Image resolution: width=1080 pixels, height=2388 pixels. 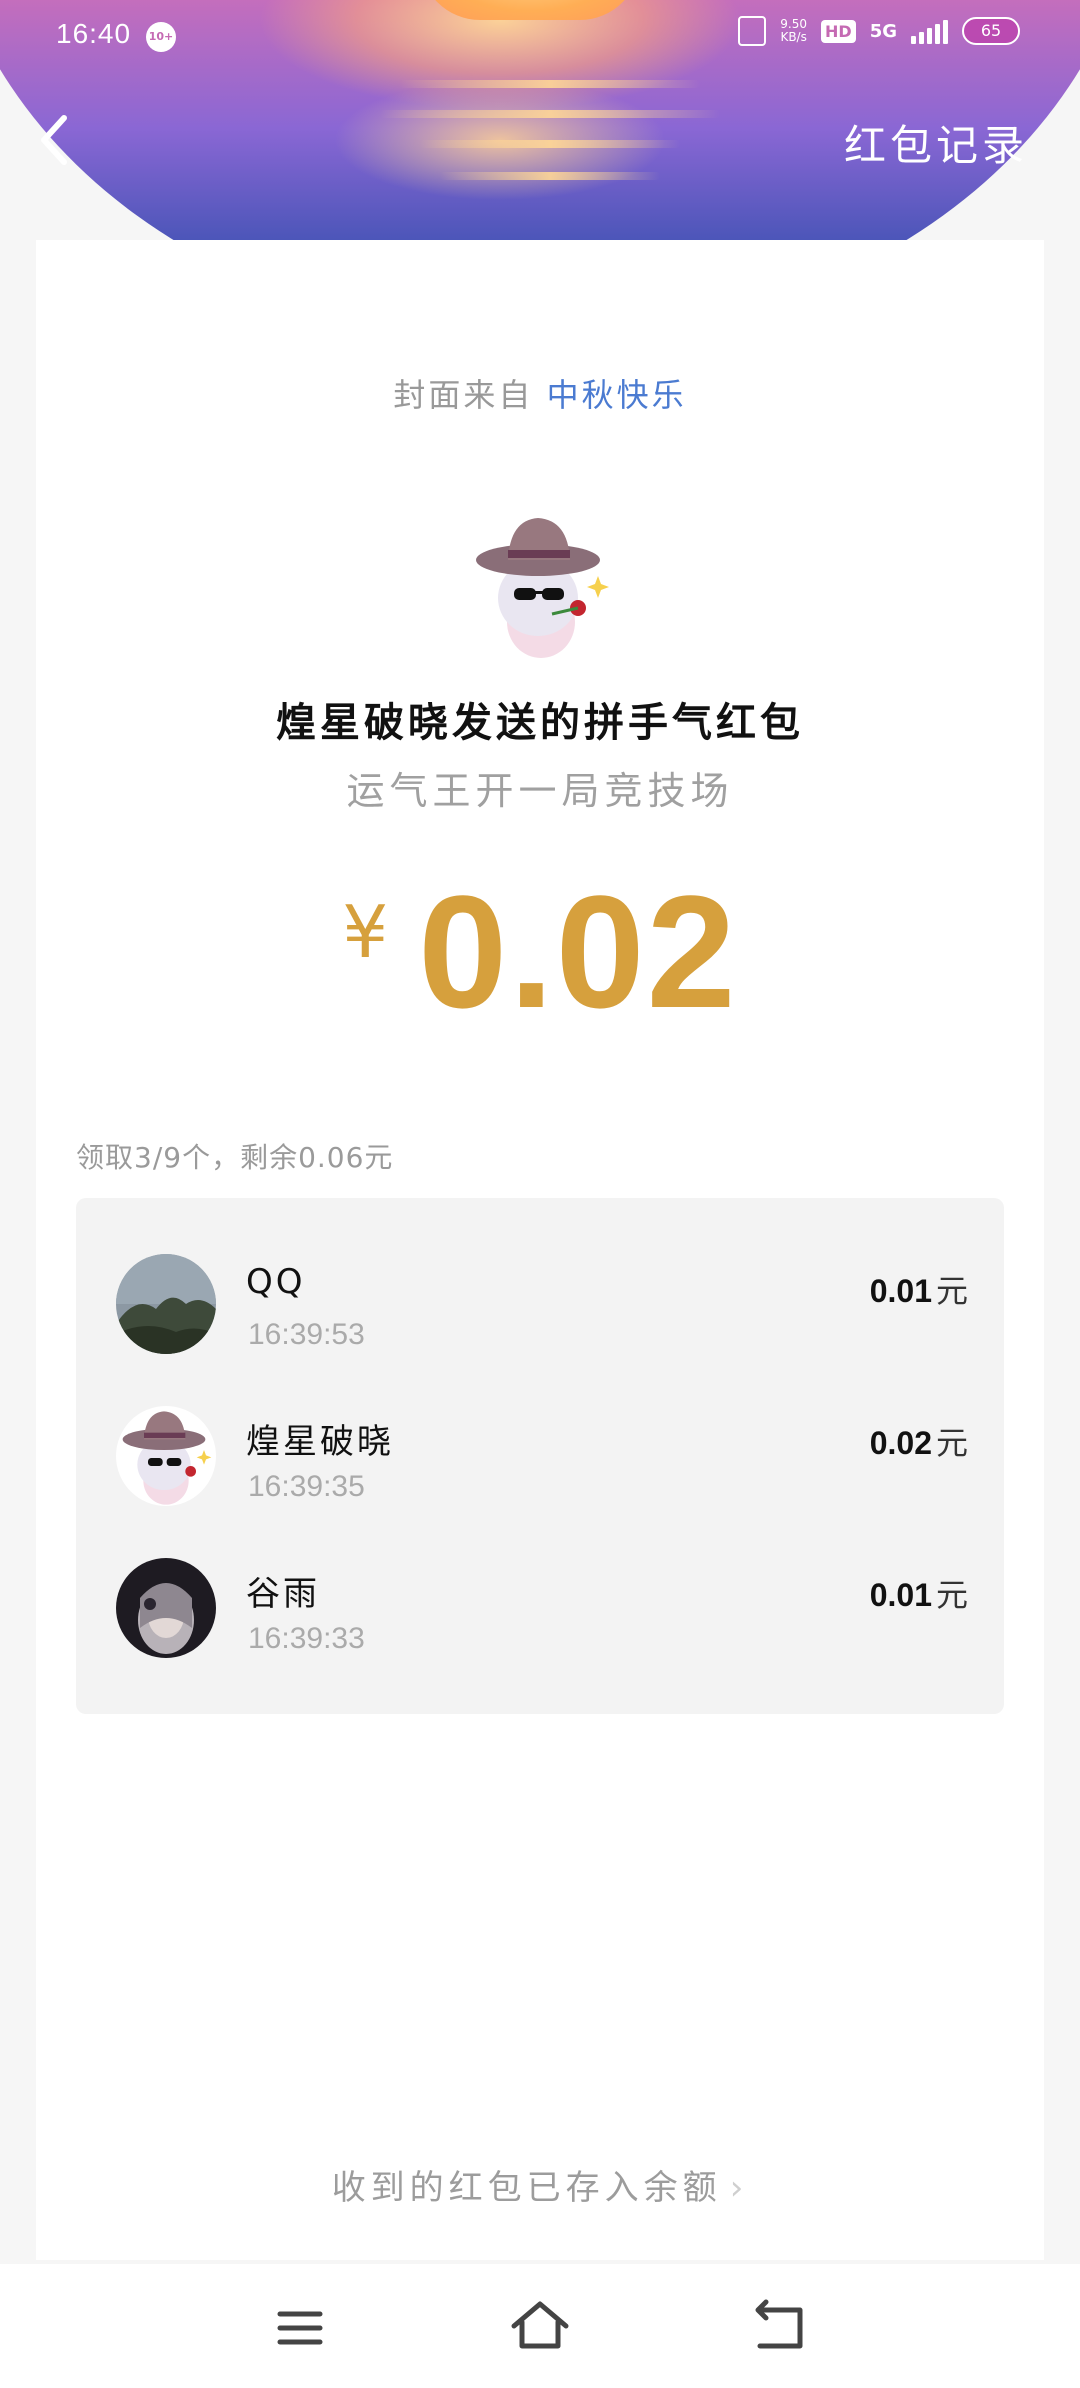 What do you see at coordinates (540, 791) in the screenshot?
I see `packet-subtitle: 运气王开一局竞技场` at bounding box center [540, 791].